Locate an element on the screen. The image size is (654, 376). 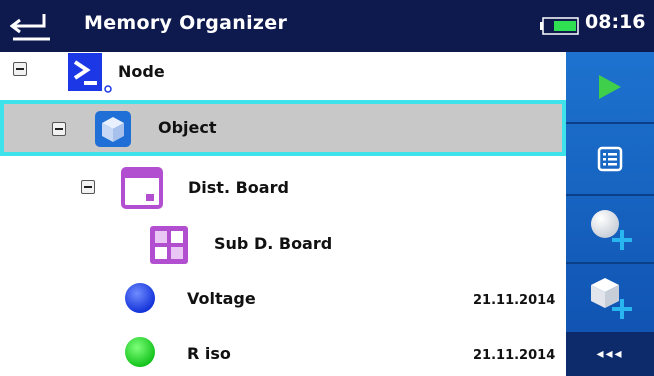
run-icon is located at coordinates (610, 87).